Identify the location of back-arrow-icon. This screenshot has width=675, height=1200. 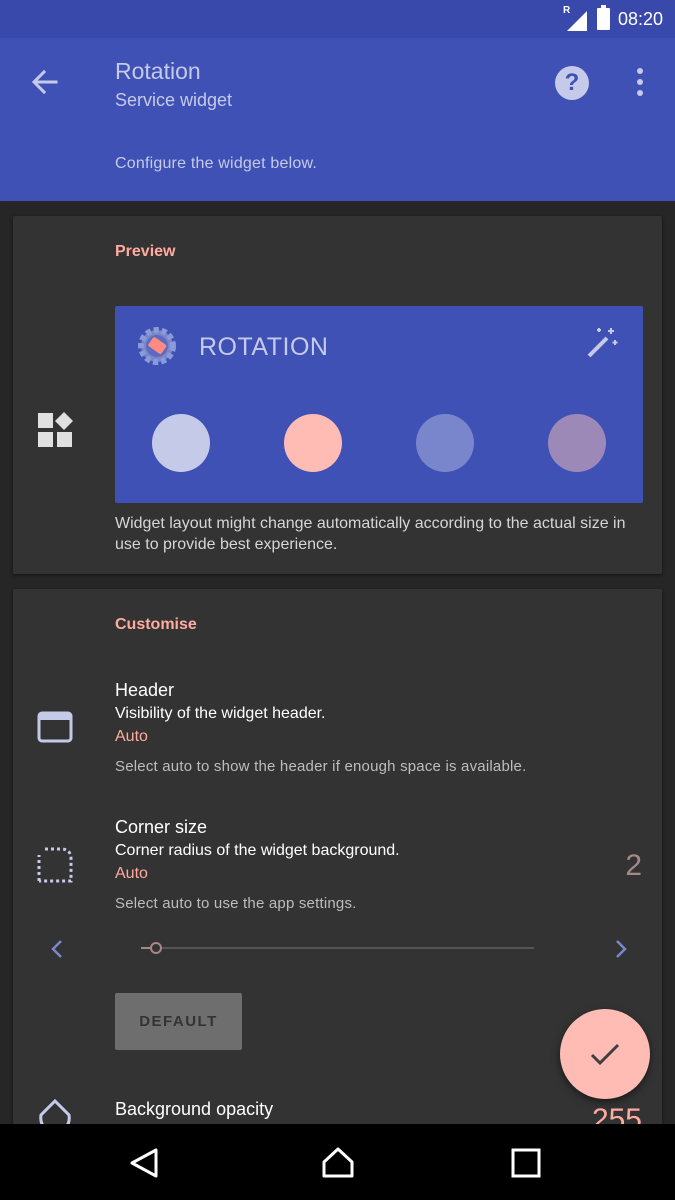
(44, 82).